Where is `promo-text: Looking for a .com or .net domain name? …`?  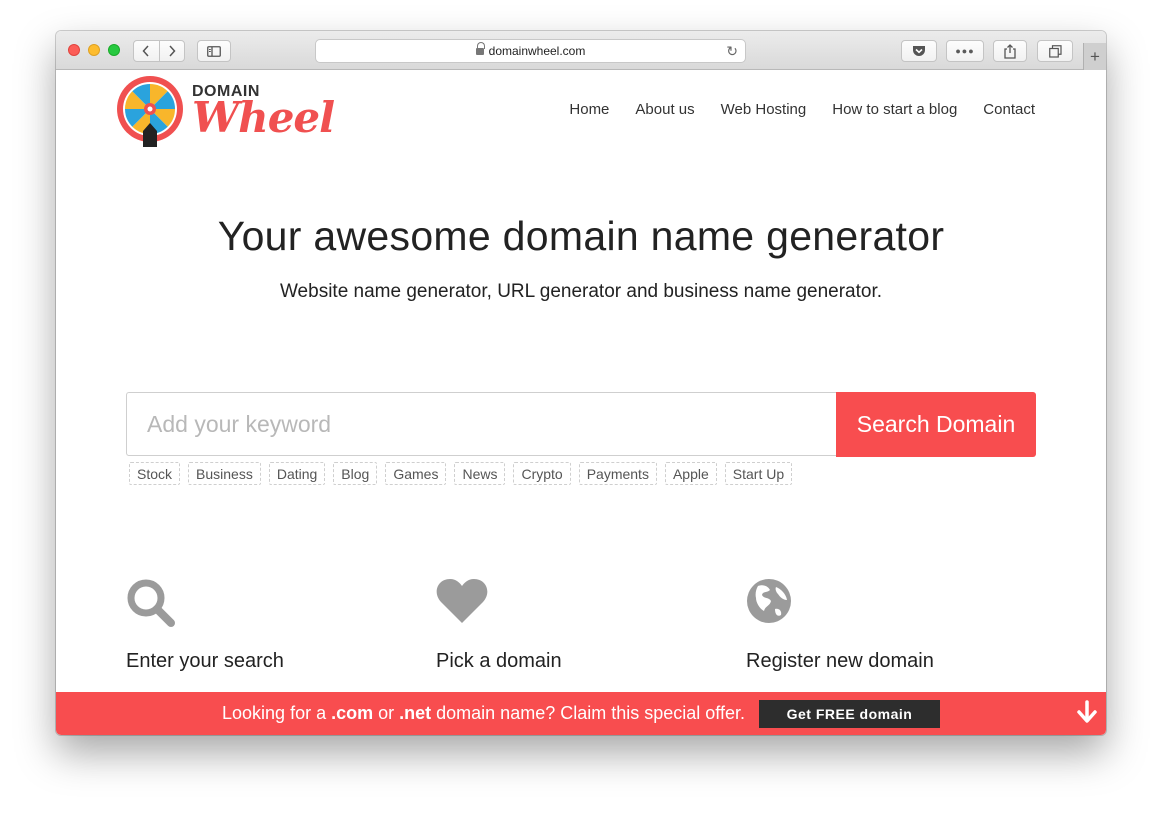
promo-text: Looking for a .com or .net domain name? … is located at coordinates (483, 713).